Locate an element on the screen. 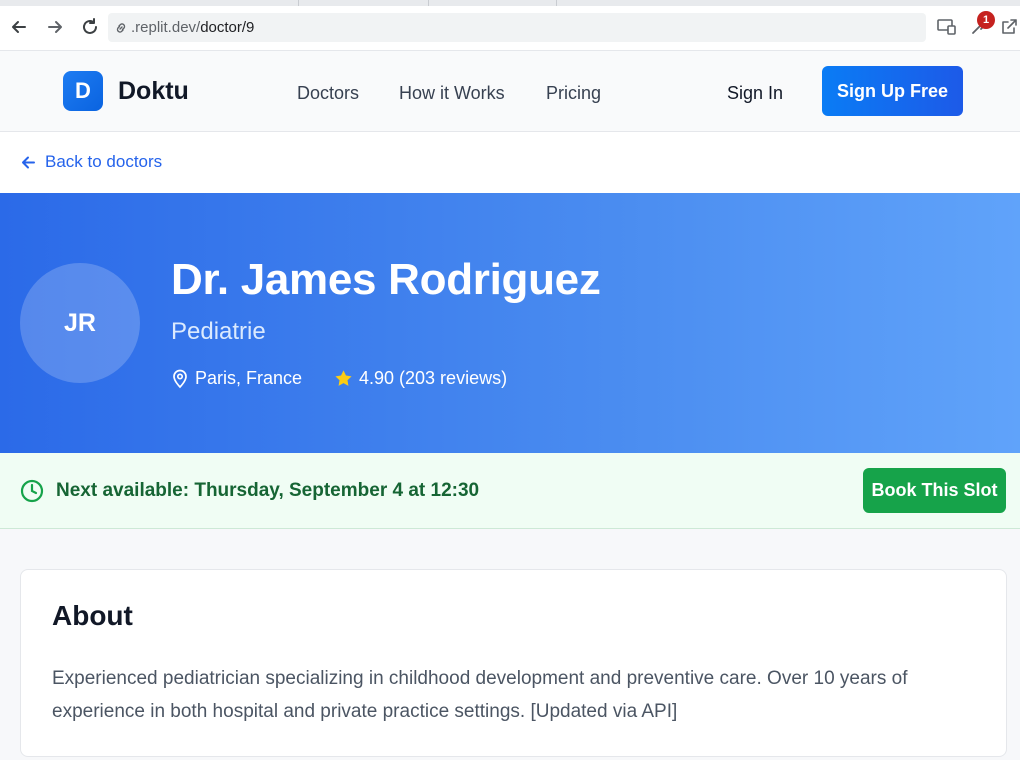  doctor-specialty: Pediatrie is located at coordinates (218, 331).